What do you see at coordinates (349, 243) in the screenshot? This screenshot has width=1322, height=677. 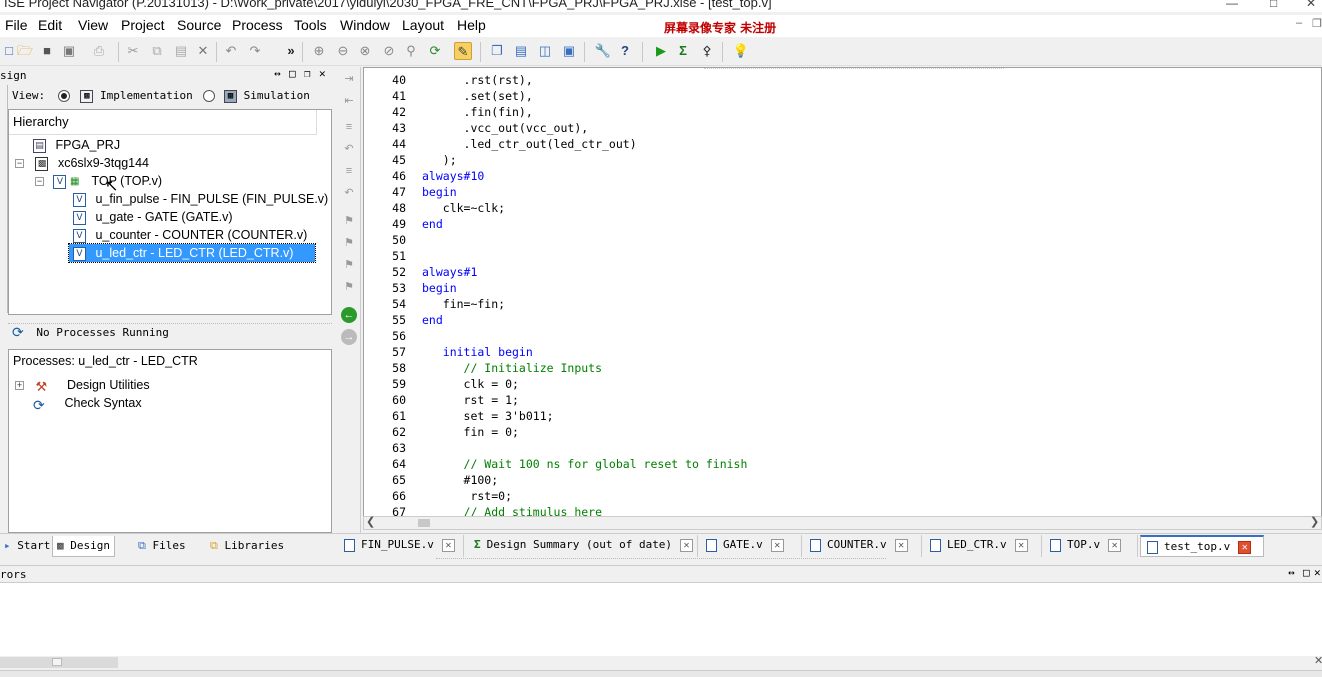 I see `bookmark-next-icon: ⚑` at bounding box center [349, 243].